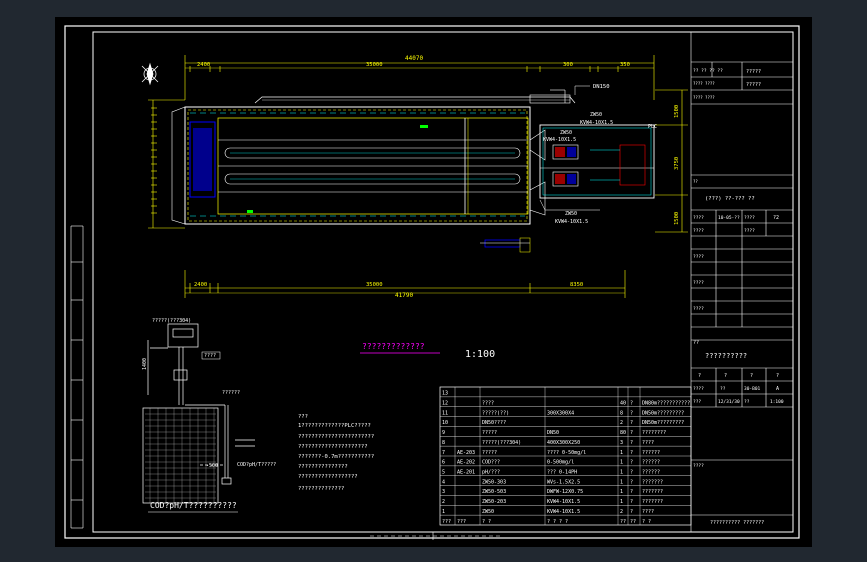 Image resolution: width=867 pixels, height=562 pixels. Describe the element at coordinates (698, 218) in the screenshot. I see `tb-row-a-0: ????` at that location.